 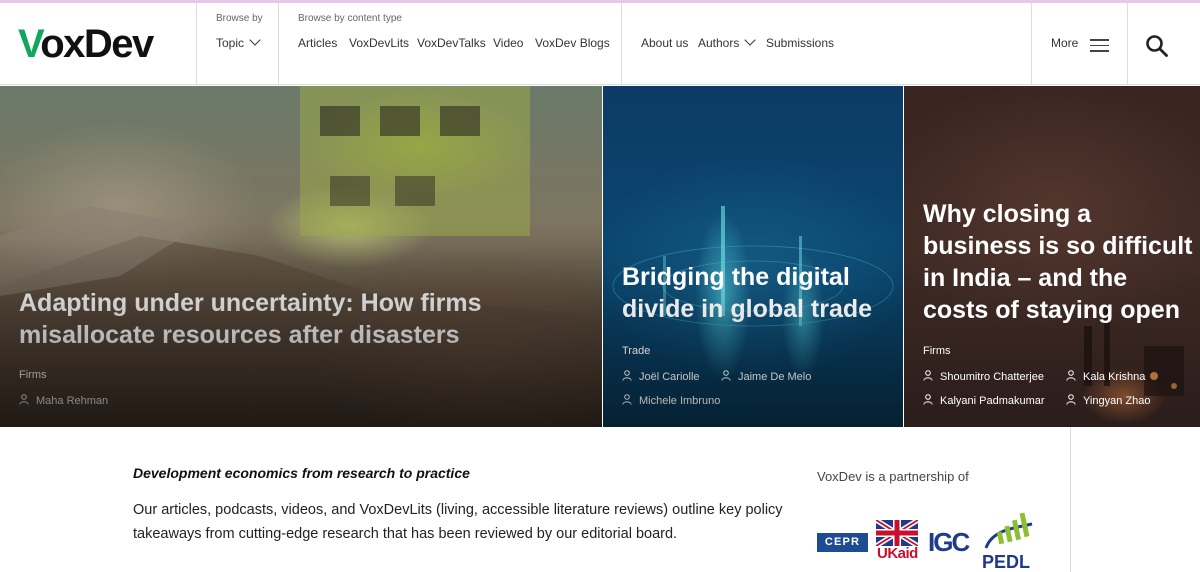 What do you see at coordinates (1008, 530) in the screenshot?
I see `pedl-bars-icon` at bounding box center [1008, 530].